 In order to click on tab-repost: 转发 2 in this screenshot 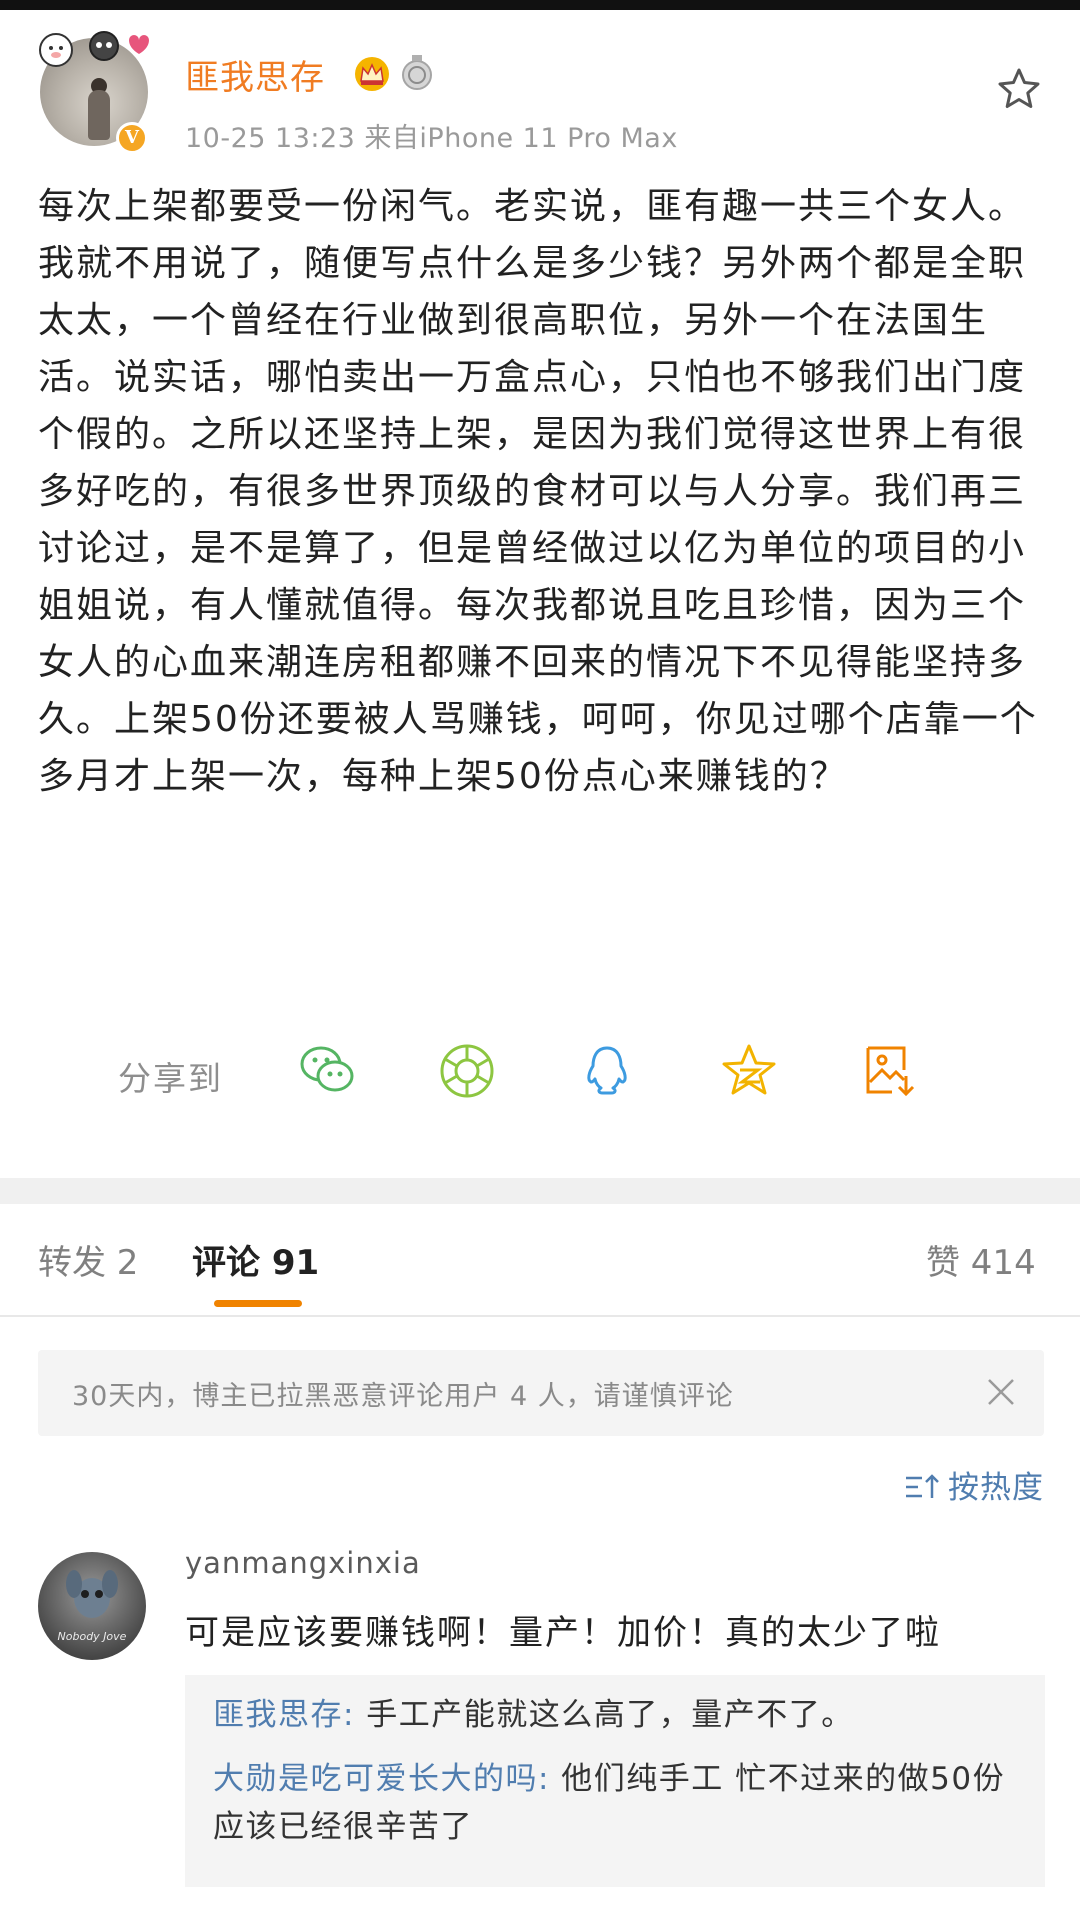, I will do `click(88, 1259)`.